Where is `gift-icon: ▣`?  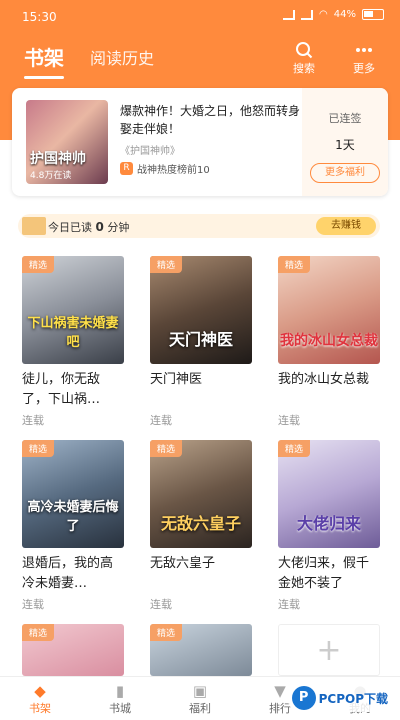 gift-icon: ▣ is located at coordinates (200, 691).